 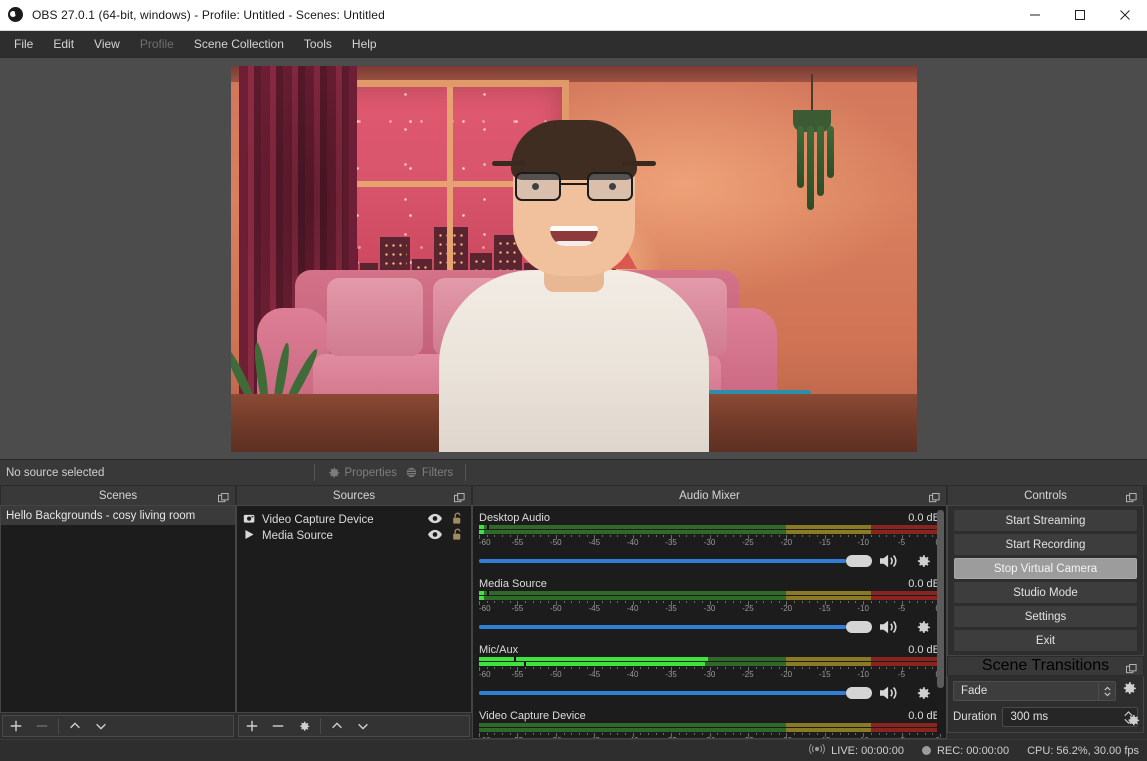 I want to click on remove-source-button, so click(x=278, y=726).